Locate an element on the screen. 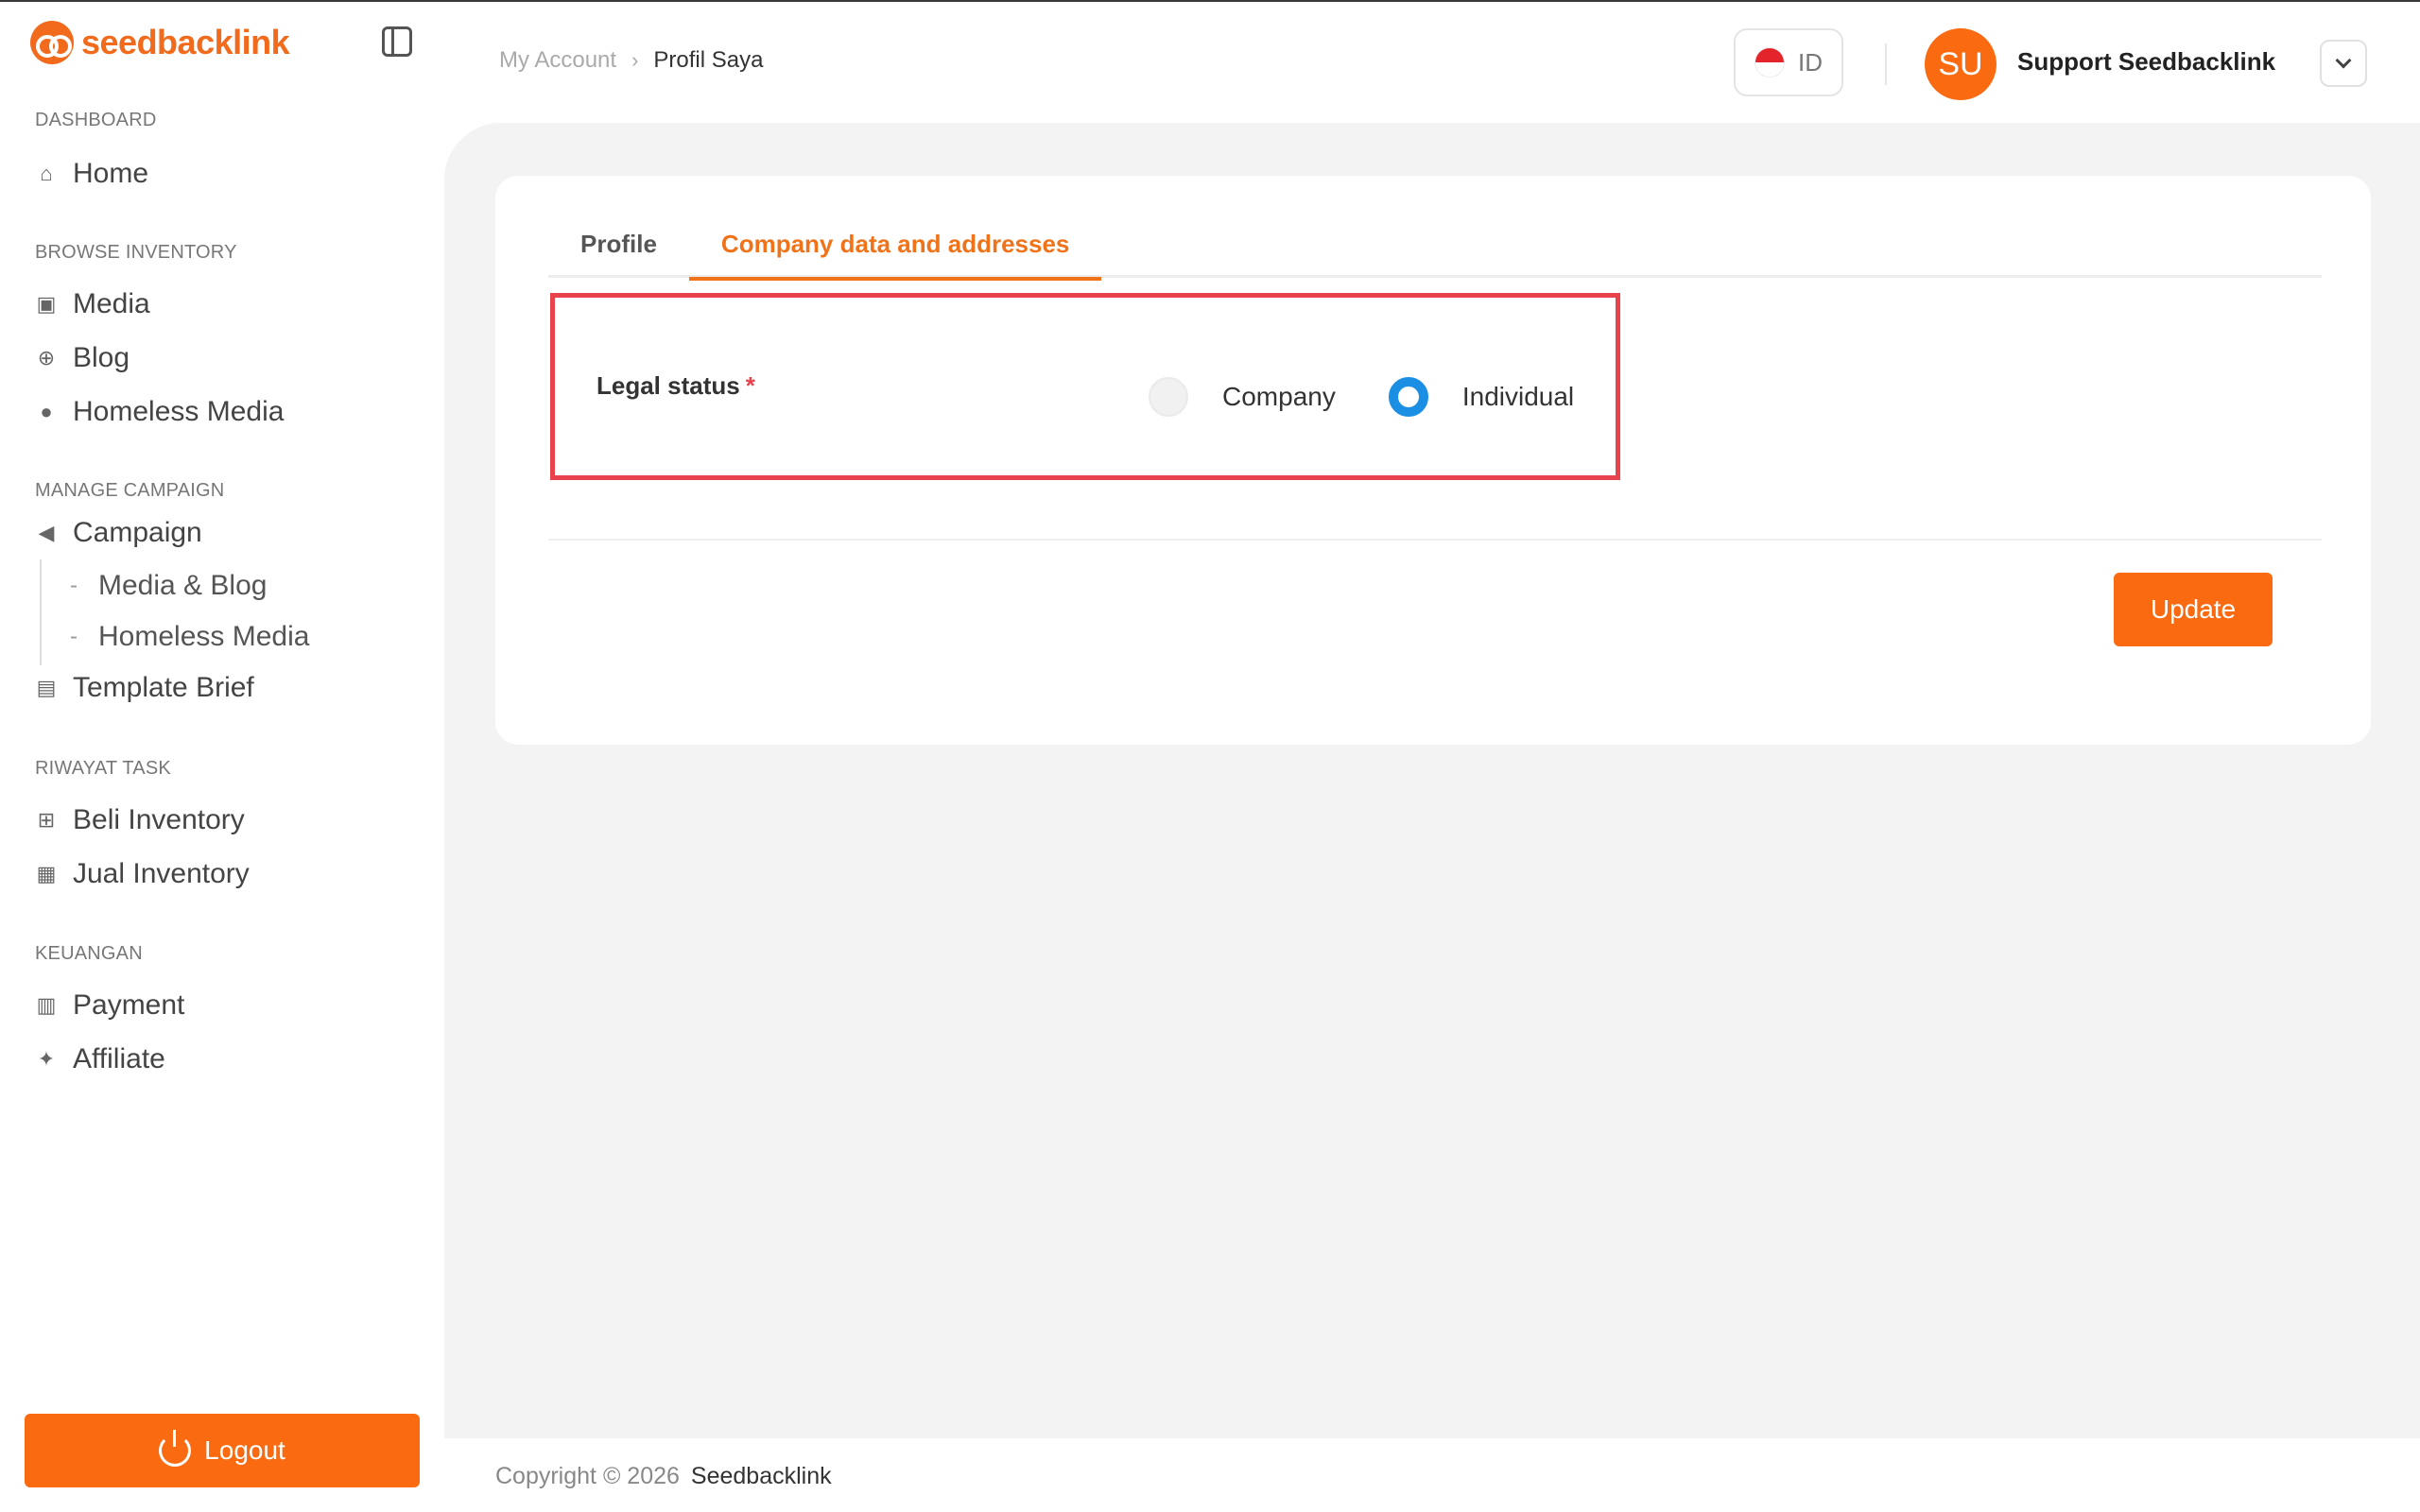 The width and height of the screenshot is (2420, 1512). tab-company-data: Company data and addresses is located at coordinates (895, 245).